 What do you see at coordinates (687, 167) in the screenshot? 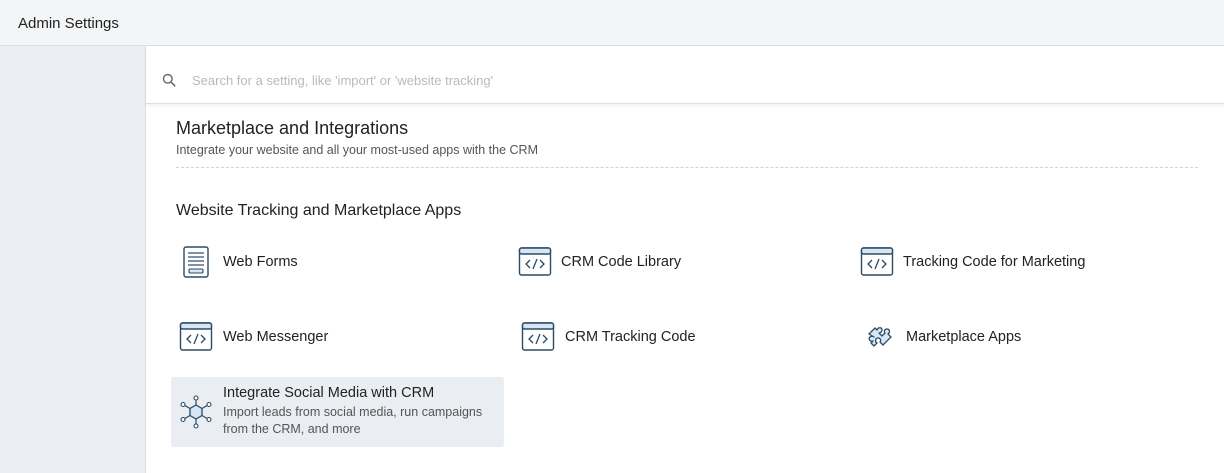
I see `section-divider` at bounding box center [687, 167].